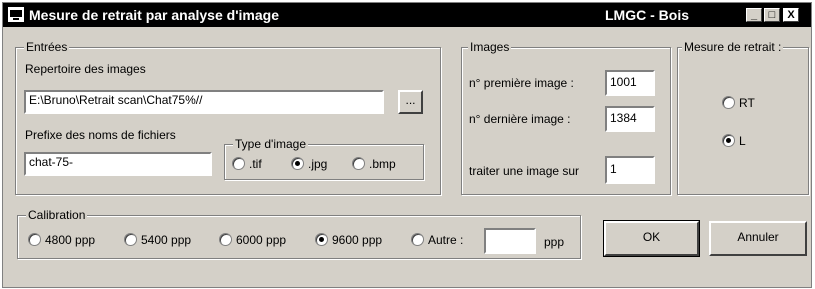 Image resolution: width=815 pixels, height=289 pixels. I want to click on autre-ppp-input, so click(510, 241).